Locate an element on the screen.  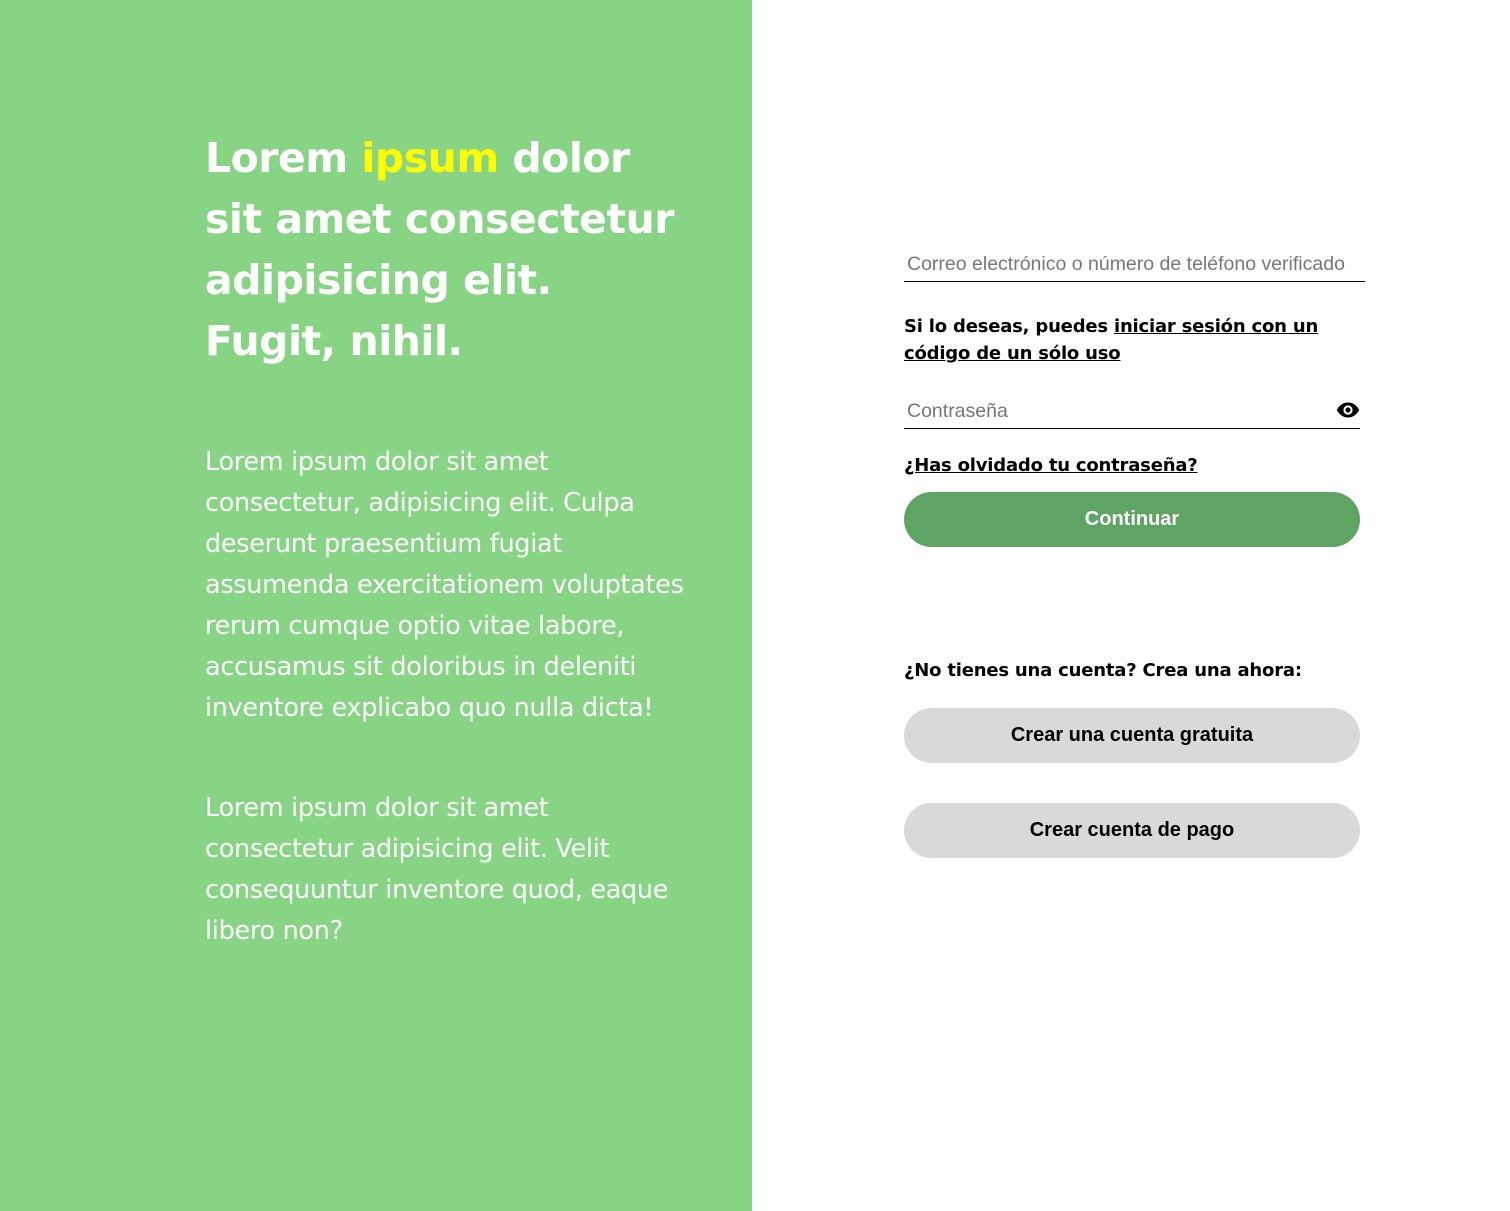
otp-hint-prefix: Si lo deseas, puedes is located at coordinates (1009, 326).